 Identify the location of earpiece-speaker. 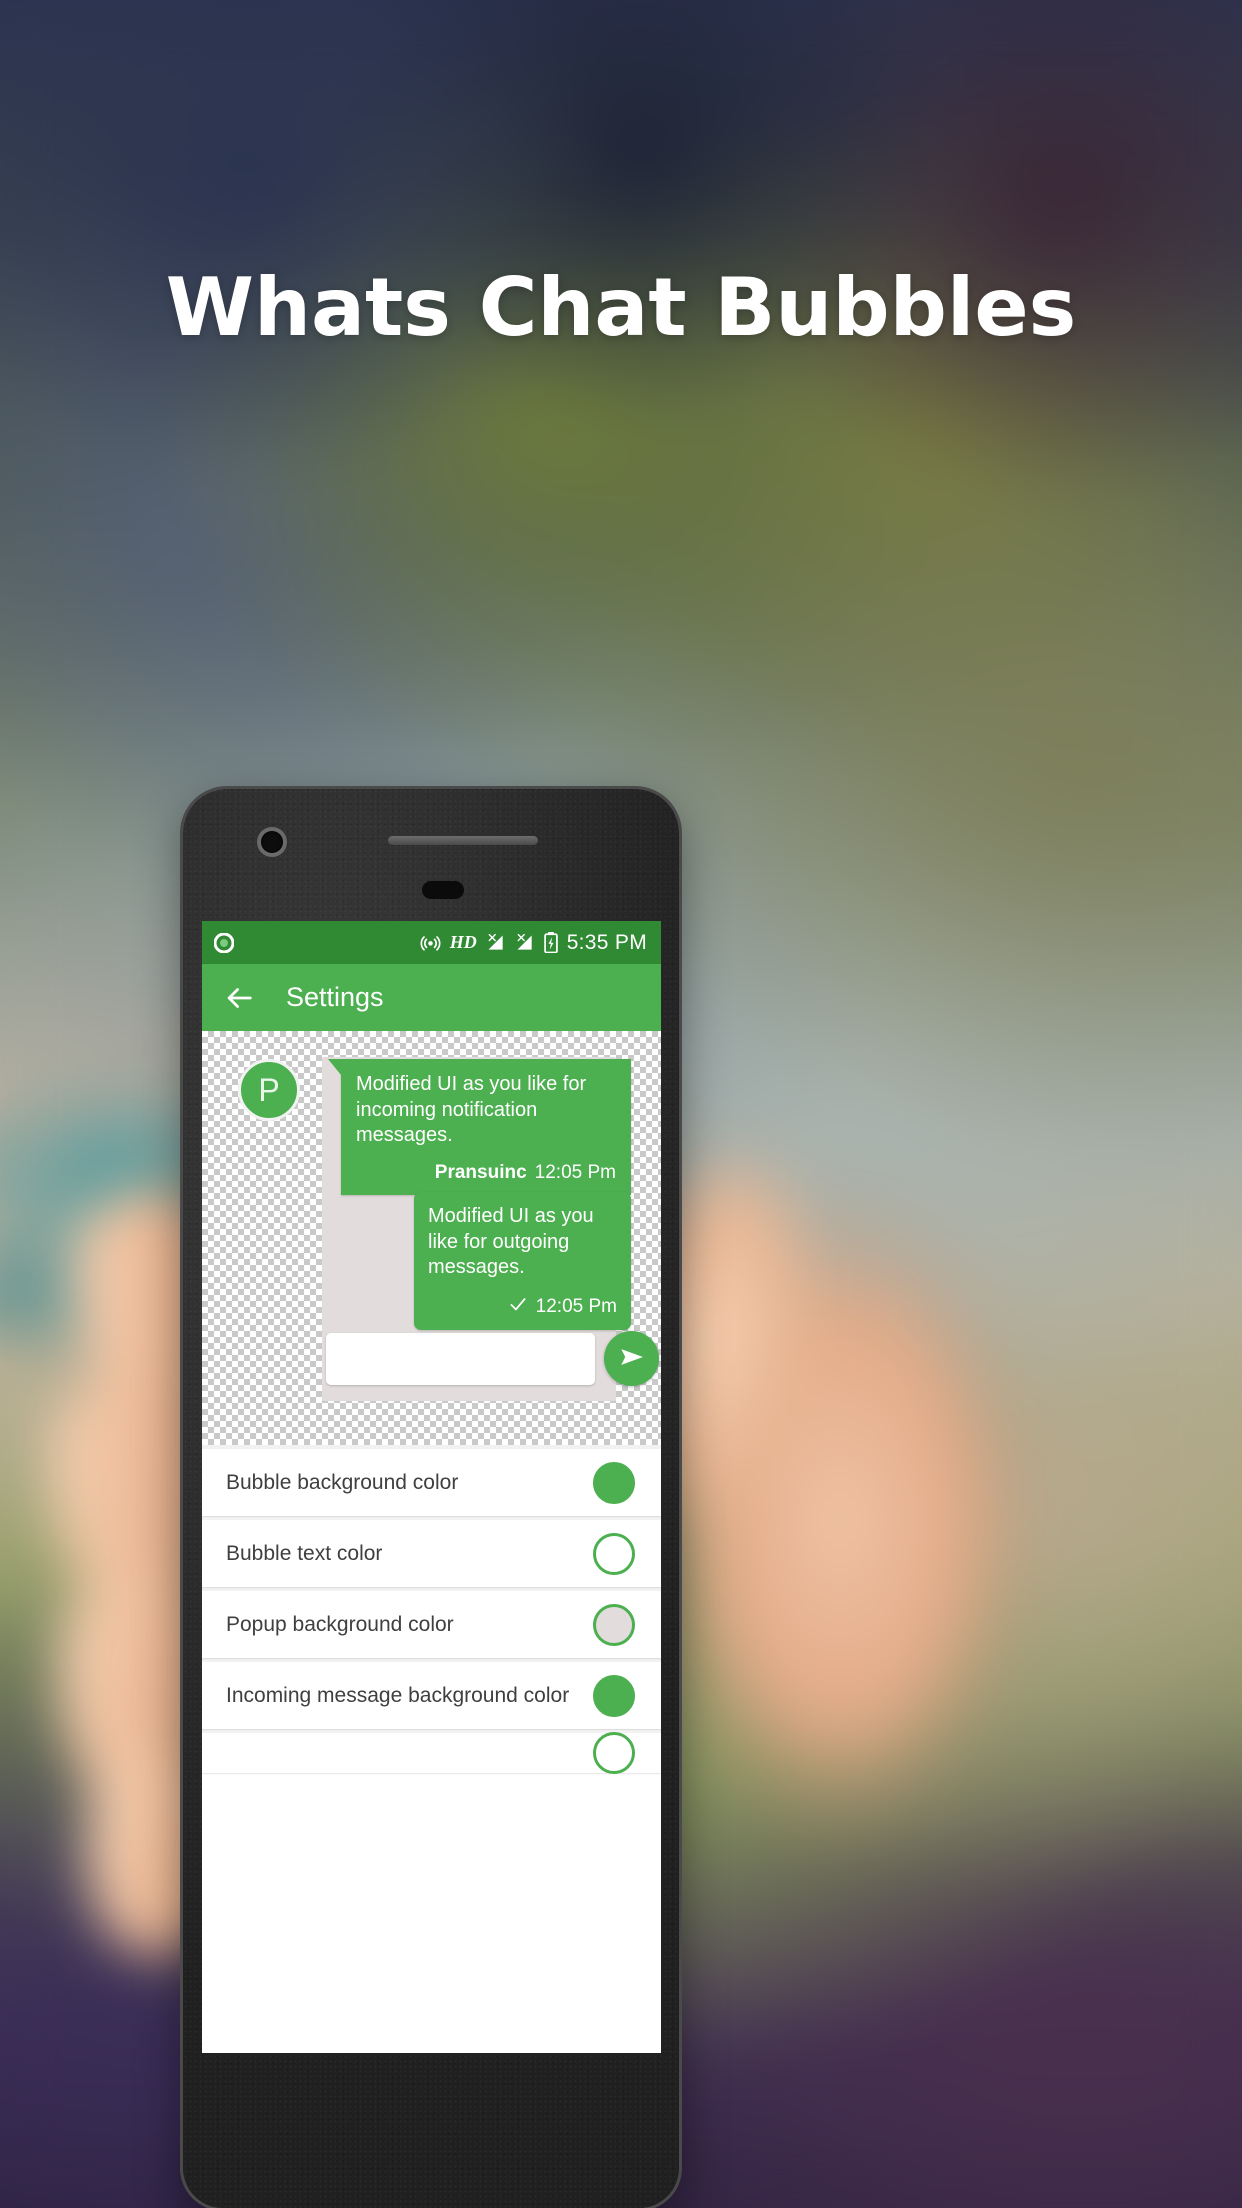
(463, 840).